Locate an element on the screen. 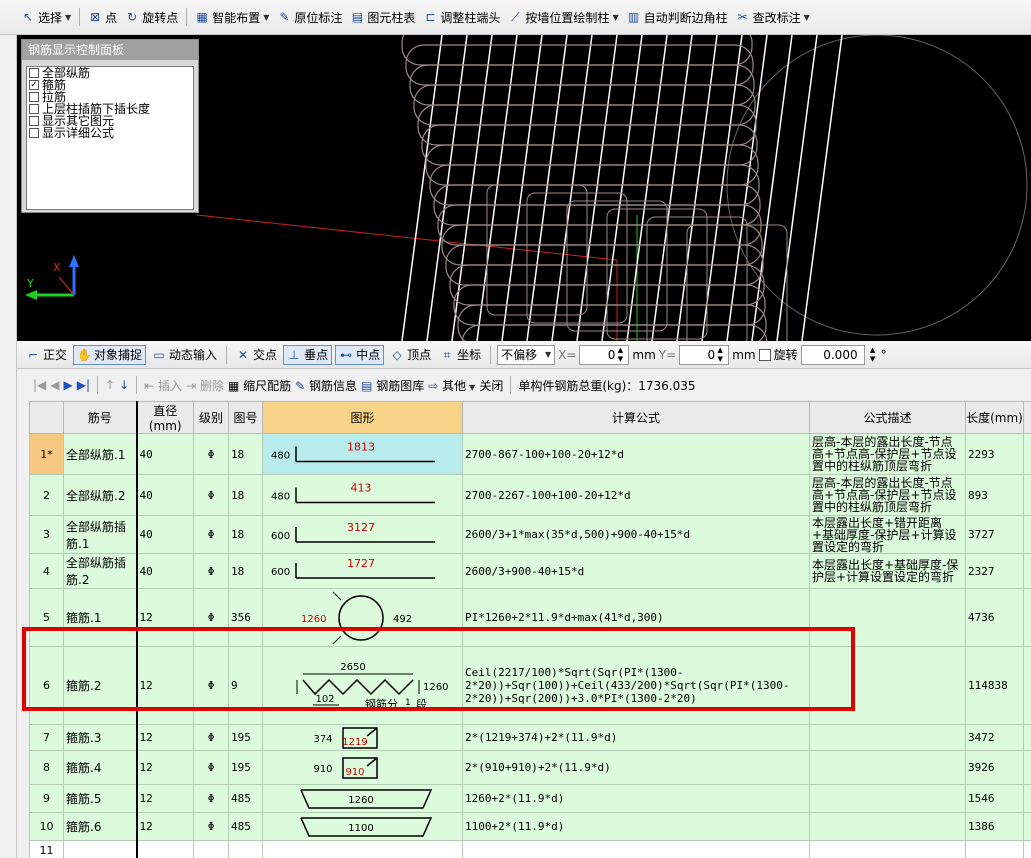 The width and height of the screenshot is (1031, 858). length-cell: 3926 is located at coordinates (994, 767).